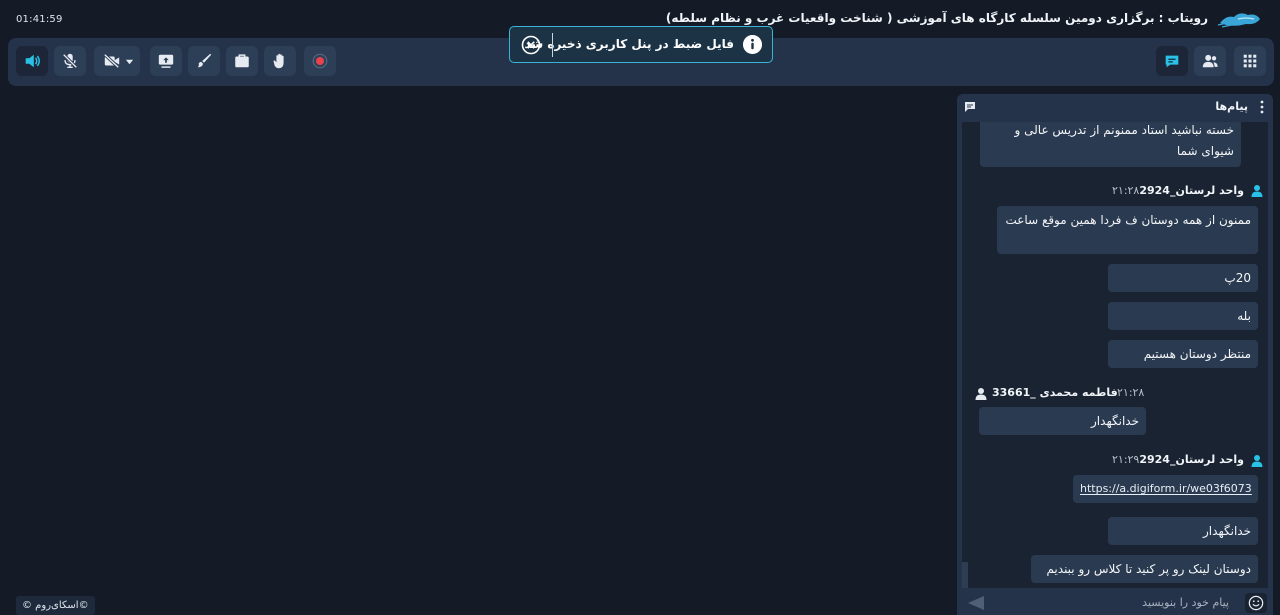  I want to click on screen-share-button, so click(166, 61).